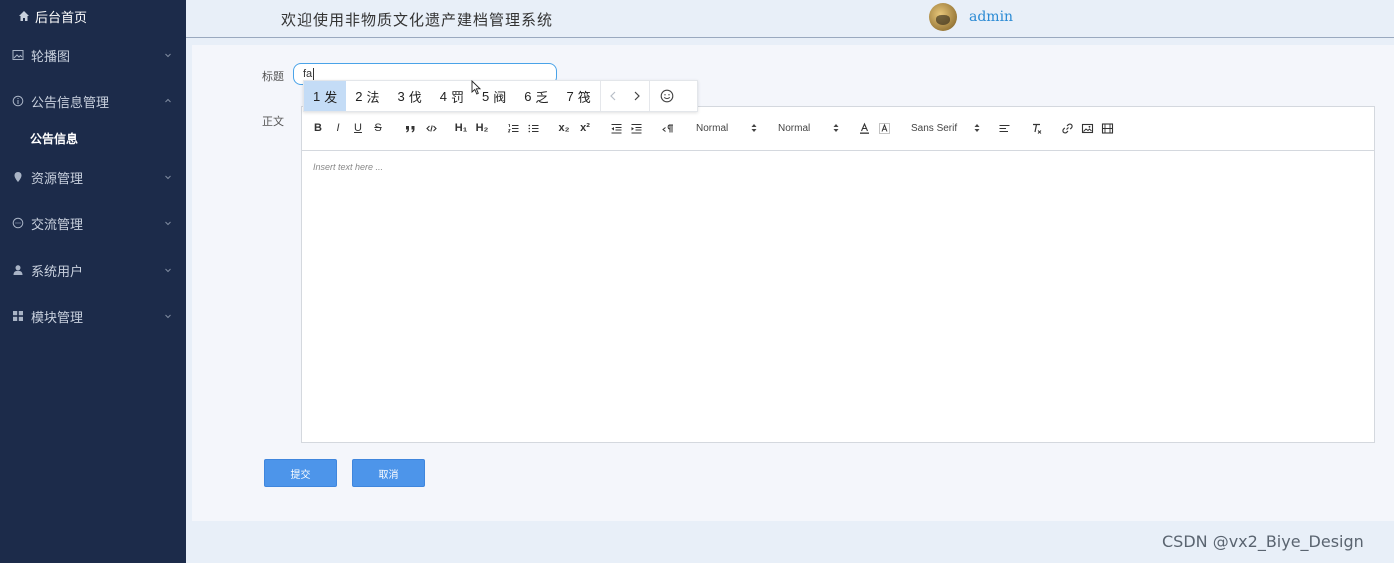 The width and height of the screenshot is (1394, 563). I want to click on sidebar-item-label: 交流管理, so click(57, 225).